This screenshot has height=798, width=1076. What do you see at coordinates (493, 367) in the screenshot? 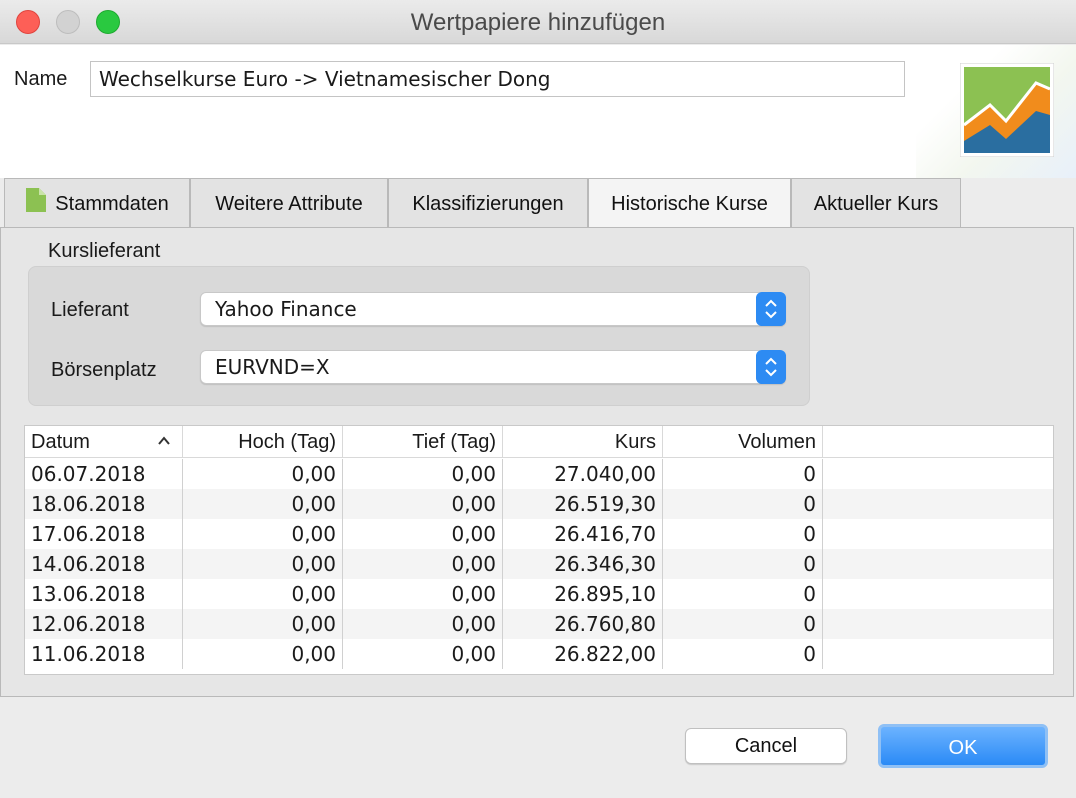
I see `exchange-select: EURVND=X` at bounding box center [493, 367].